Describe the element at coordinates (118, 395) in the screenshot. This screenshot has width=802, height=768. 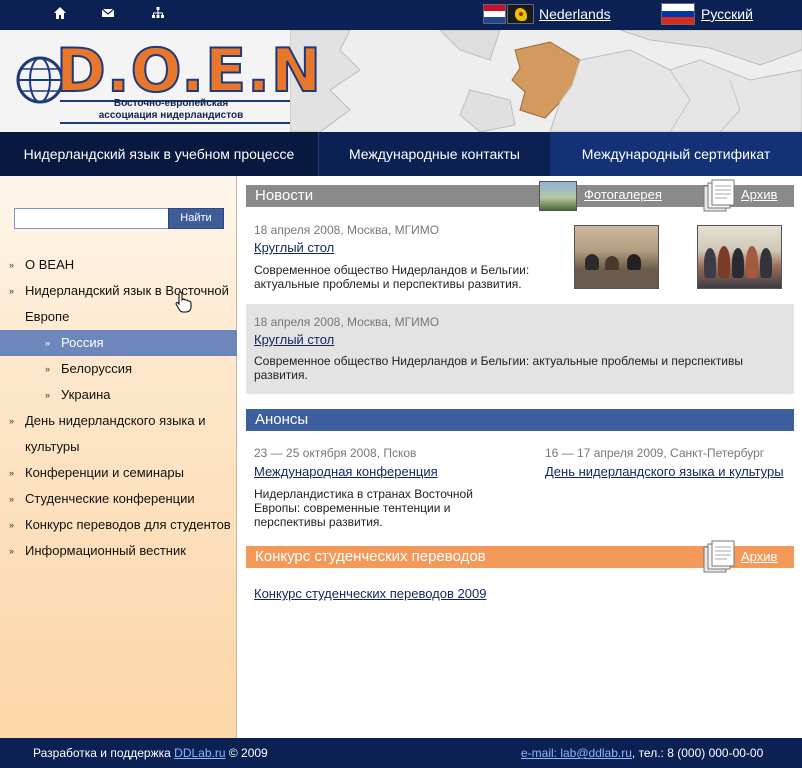
I see `sidebar-item-ukraine: » Украина` at that location.